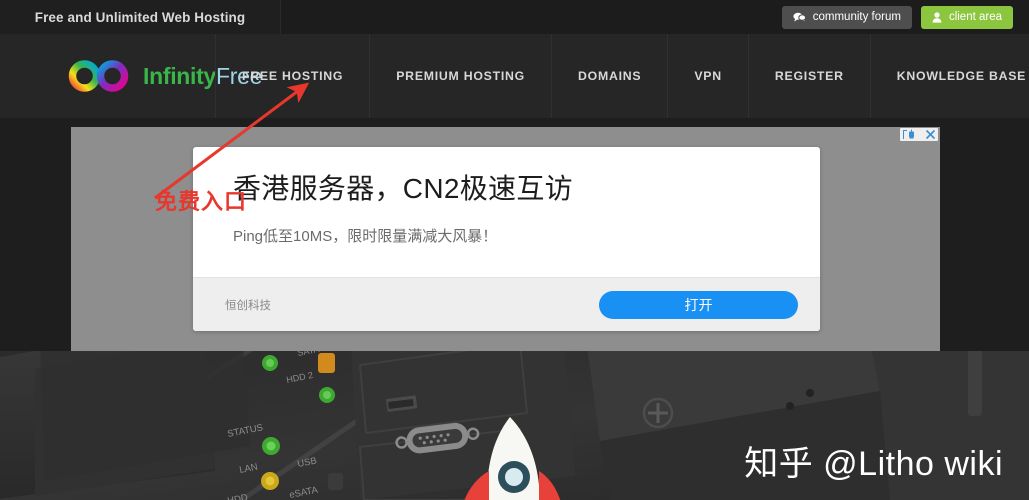  I want to click on adchoices-icon, so click(913, 134).